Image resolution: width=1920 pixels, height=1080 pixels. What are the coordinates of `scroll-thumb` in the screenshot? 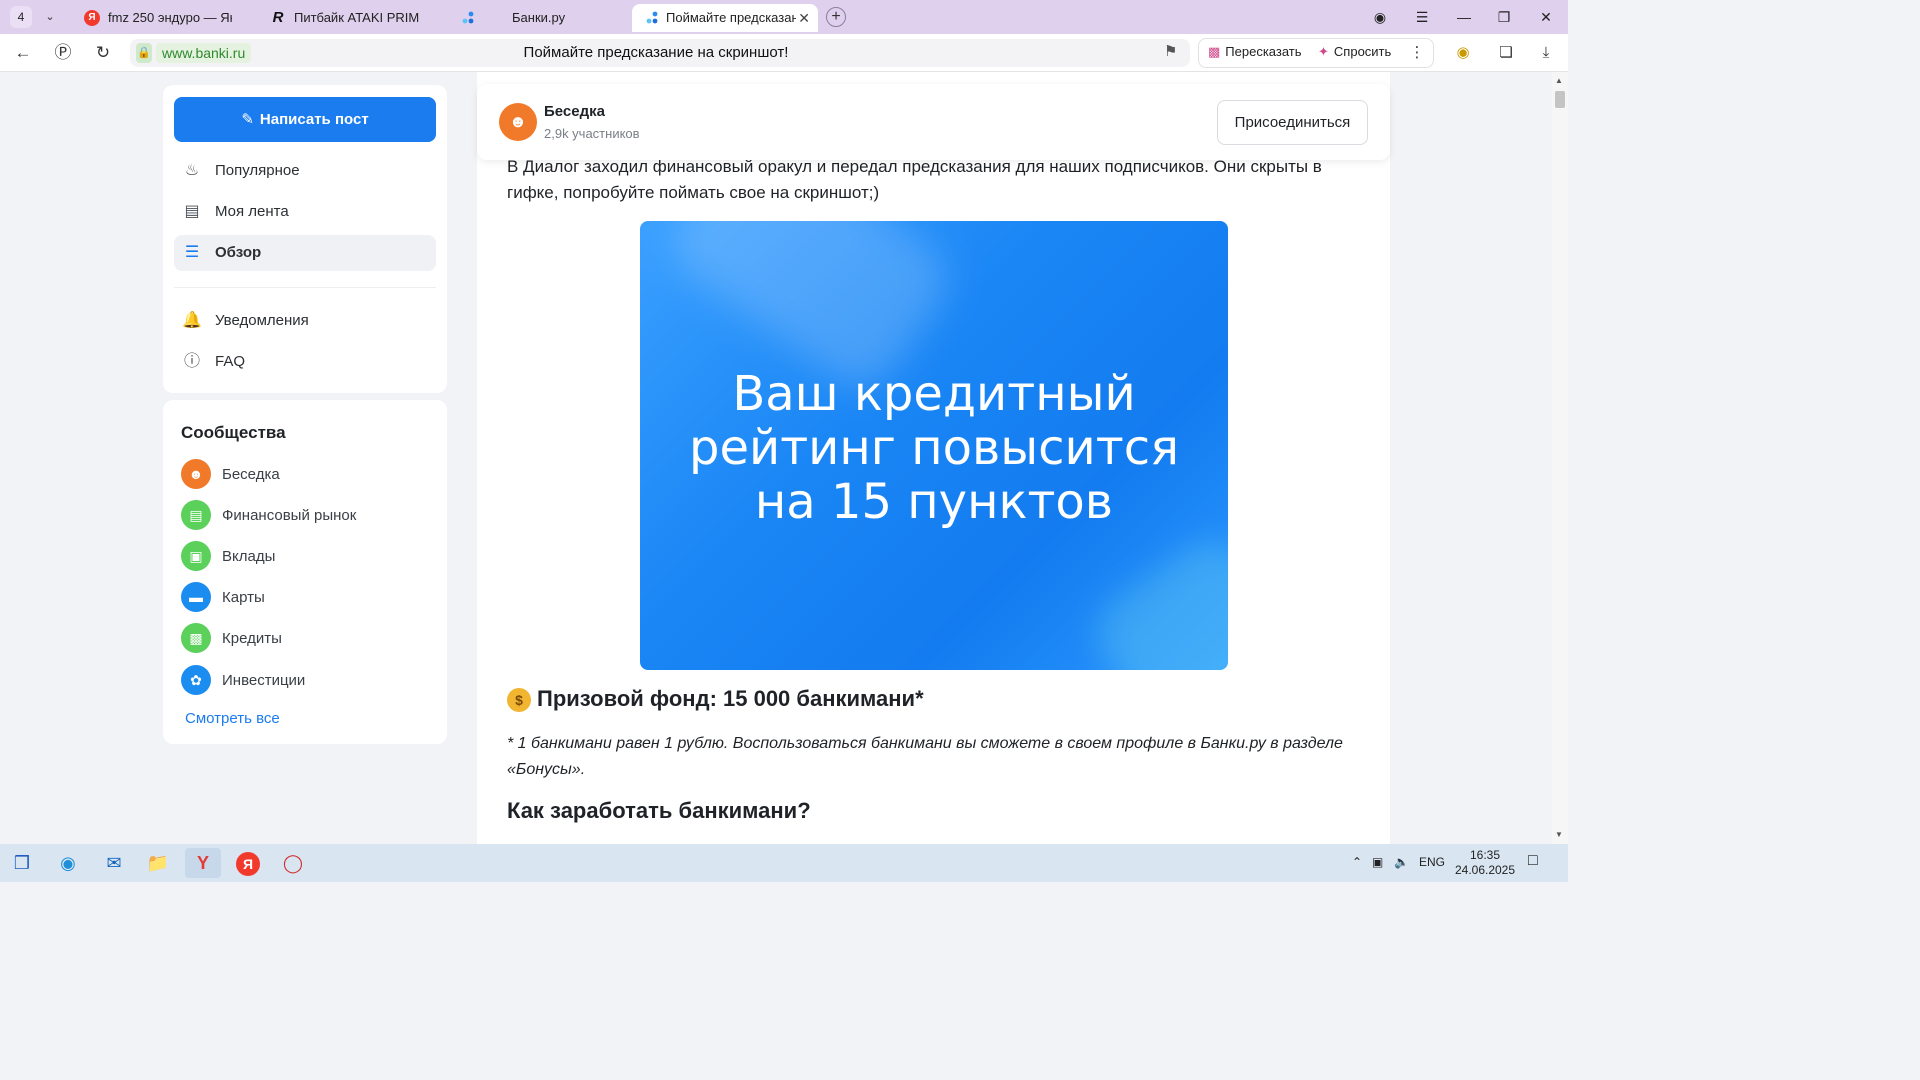 It's located at (1560, 99).